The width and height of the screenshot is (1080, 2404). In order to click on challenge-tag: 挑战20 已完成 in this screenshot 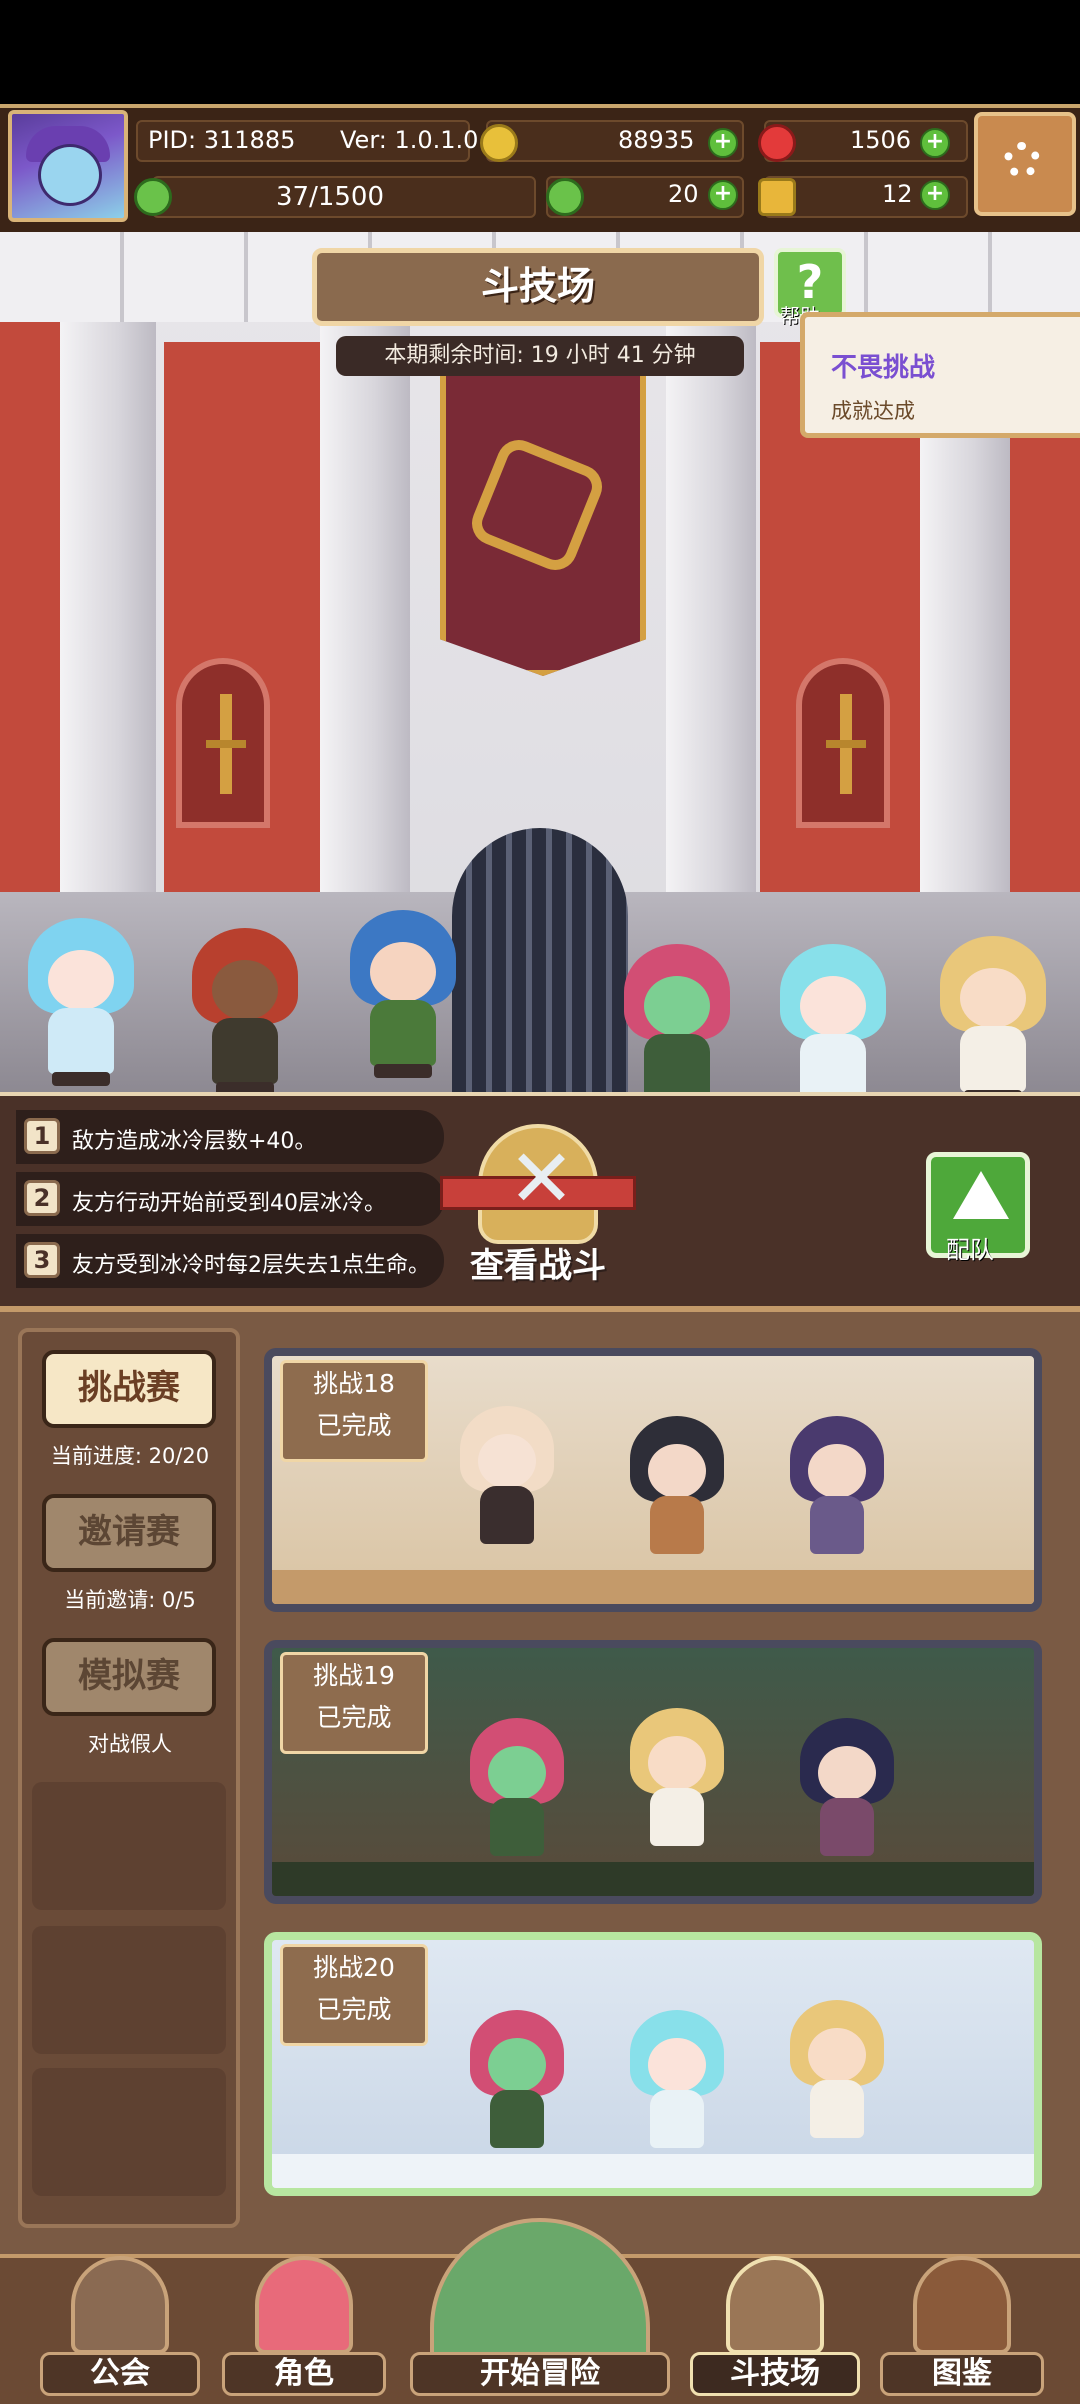, I will do `click(354, 1995)`.